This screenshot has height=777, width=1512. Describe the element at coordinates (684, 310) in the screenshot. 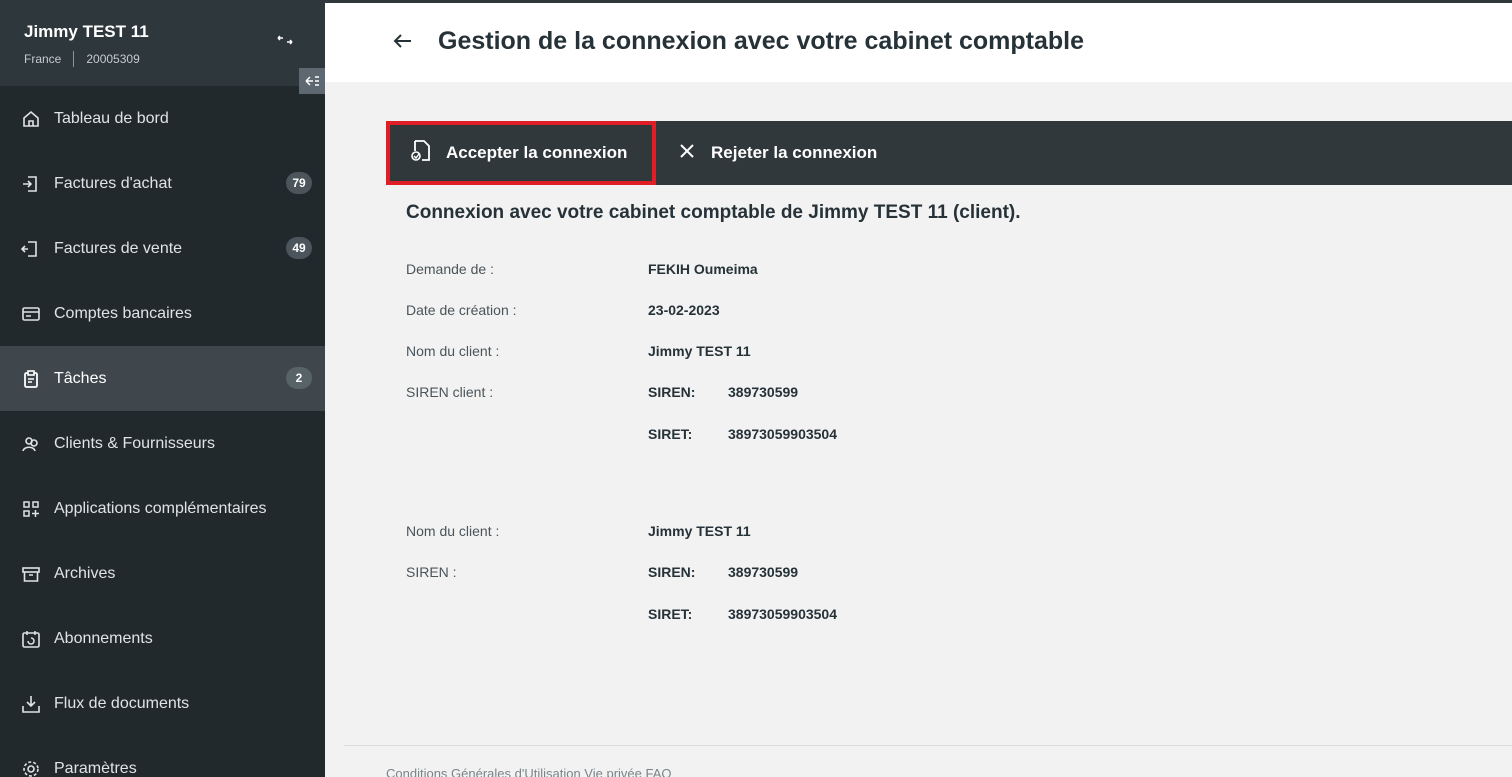

I see `creation-date-value: 23-02-2023` at that location.